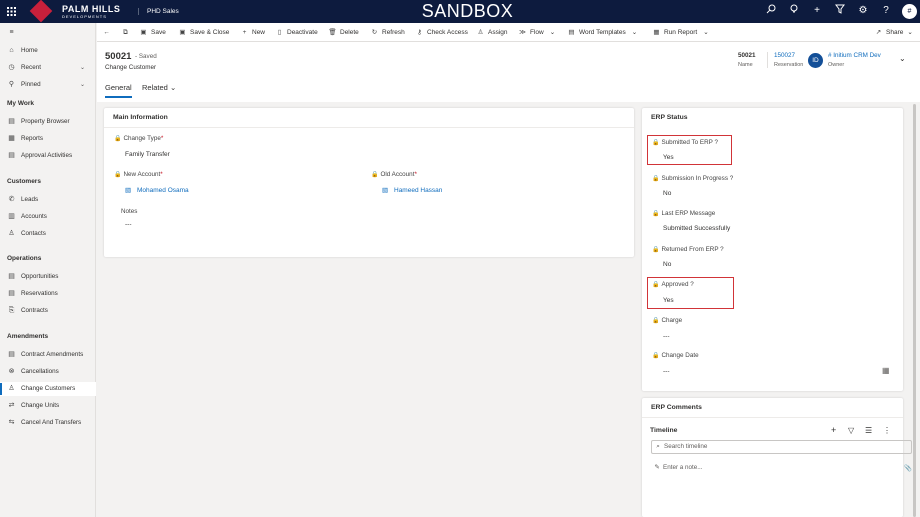 This screenshot has width=920, height=517. Describe the element at coordinates (48, 389) in the screenshot. I see `sidebar-item-change-customers: ♙ Change Customers` at that location.